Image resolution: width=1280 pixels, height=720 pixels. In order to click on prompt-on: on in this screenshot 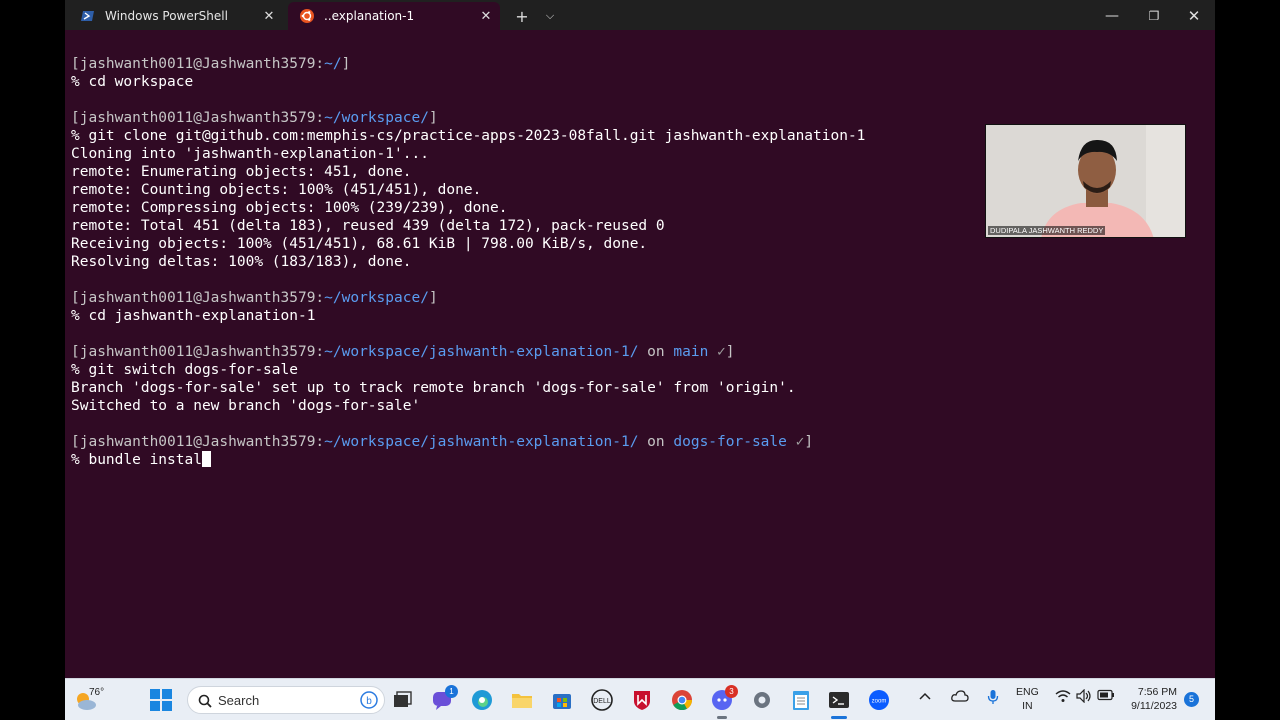, I will do `click(656, 352)`.